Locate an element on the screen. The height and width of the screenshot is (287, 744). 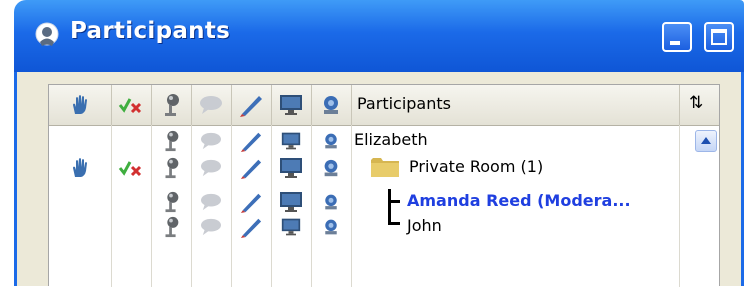
participant-name: Elizabeth is located at coordinates (391, 139).